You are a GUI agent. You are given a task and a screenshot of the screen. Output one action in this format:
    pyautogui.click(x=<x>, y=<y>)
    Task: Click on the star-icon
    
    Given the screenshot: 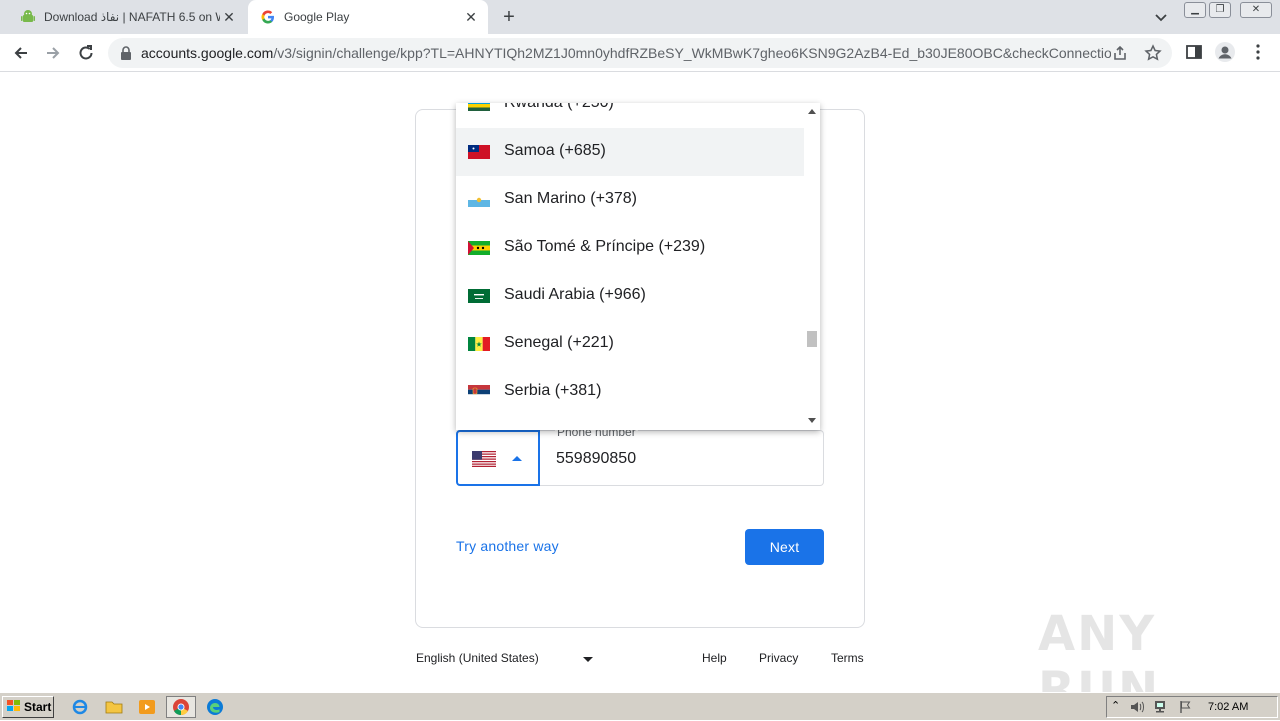 What is the action you would take?
    pyautogui.click(x=1153, y=55)
    